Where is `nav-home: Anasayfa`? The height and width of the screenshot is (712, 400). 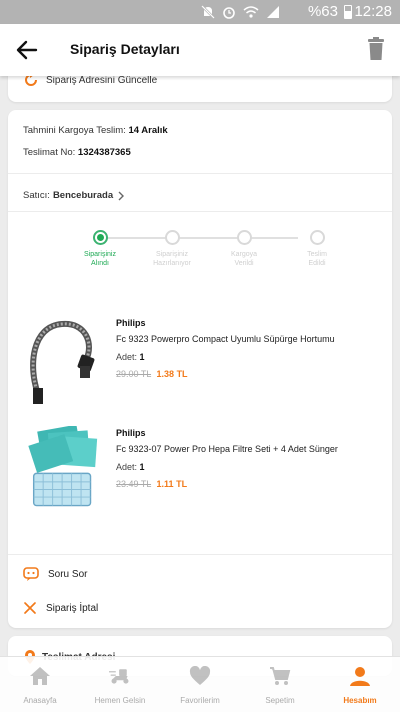
nav-home: Anasayfa is located at coordinates (40, 684).